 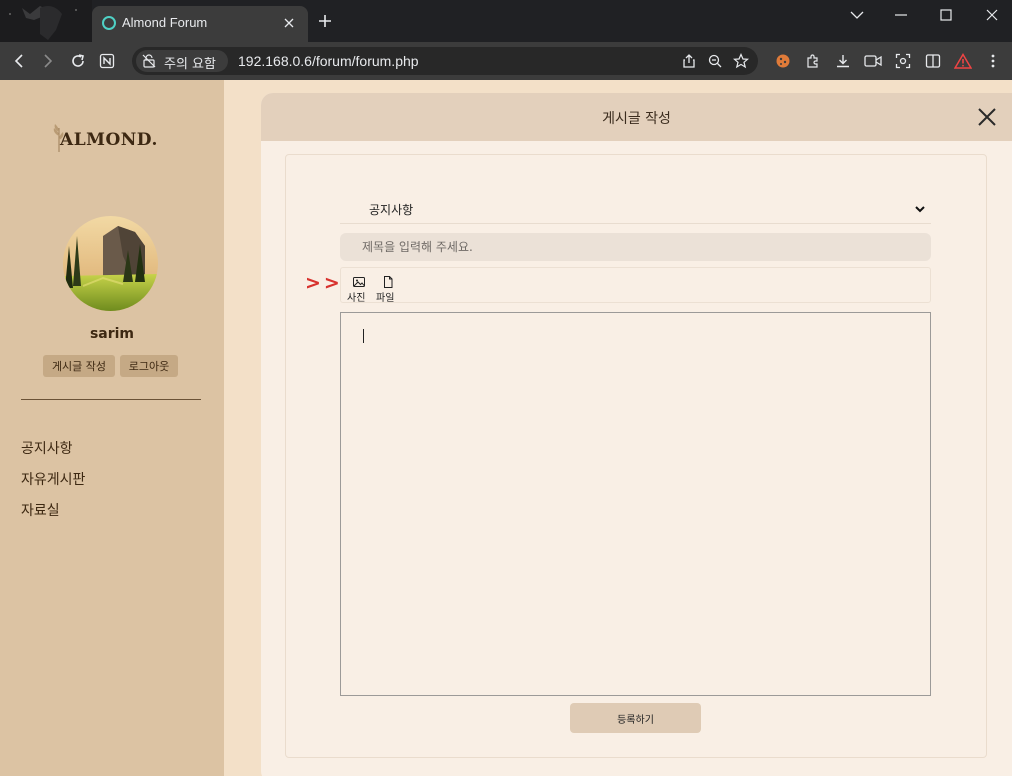 I want to click on security-chip-label: 주의 요함, so click(x=190, y=64).